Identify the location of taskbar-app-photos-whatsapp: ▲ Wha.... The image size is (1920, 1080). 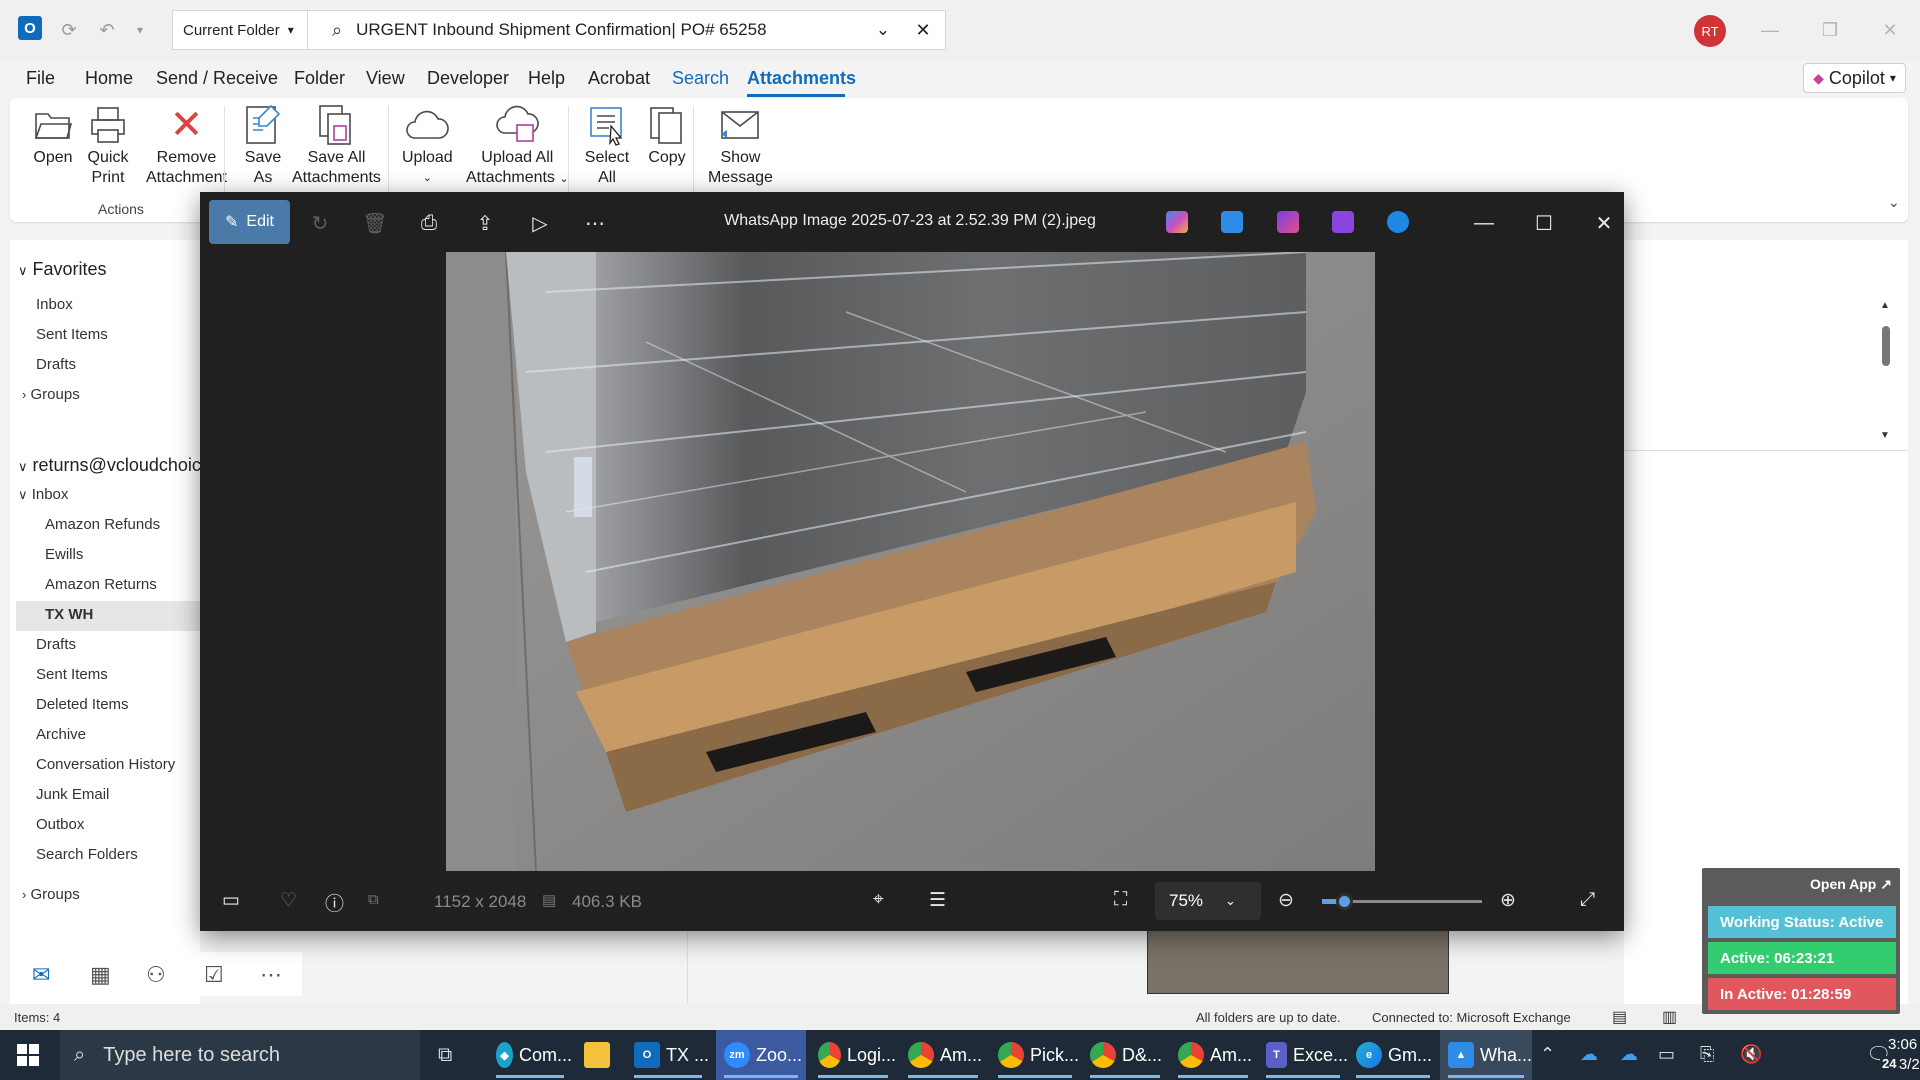
(1486, 1055).